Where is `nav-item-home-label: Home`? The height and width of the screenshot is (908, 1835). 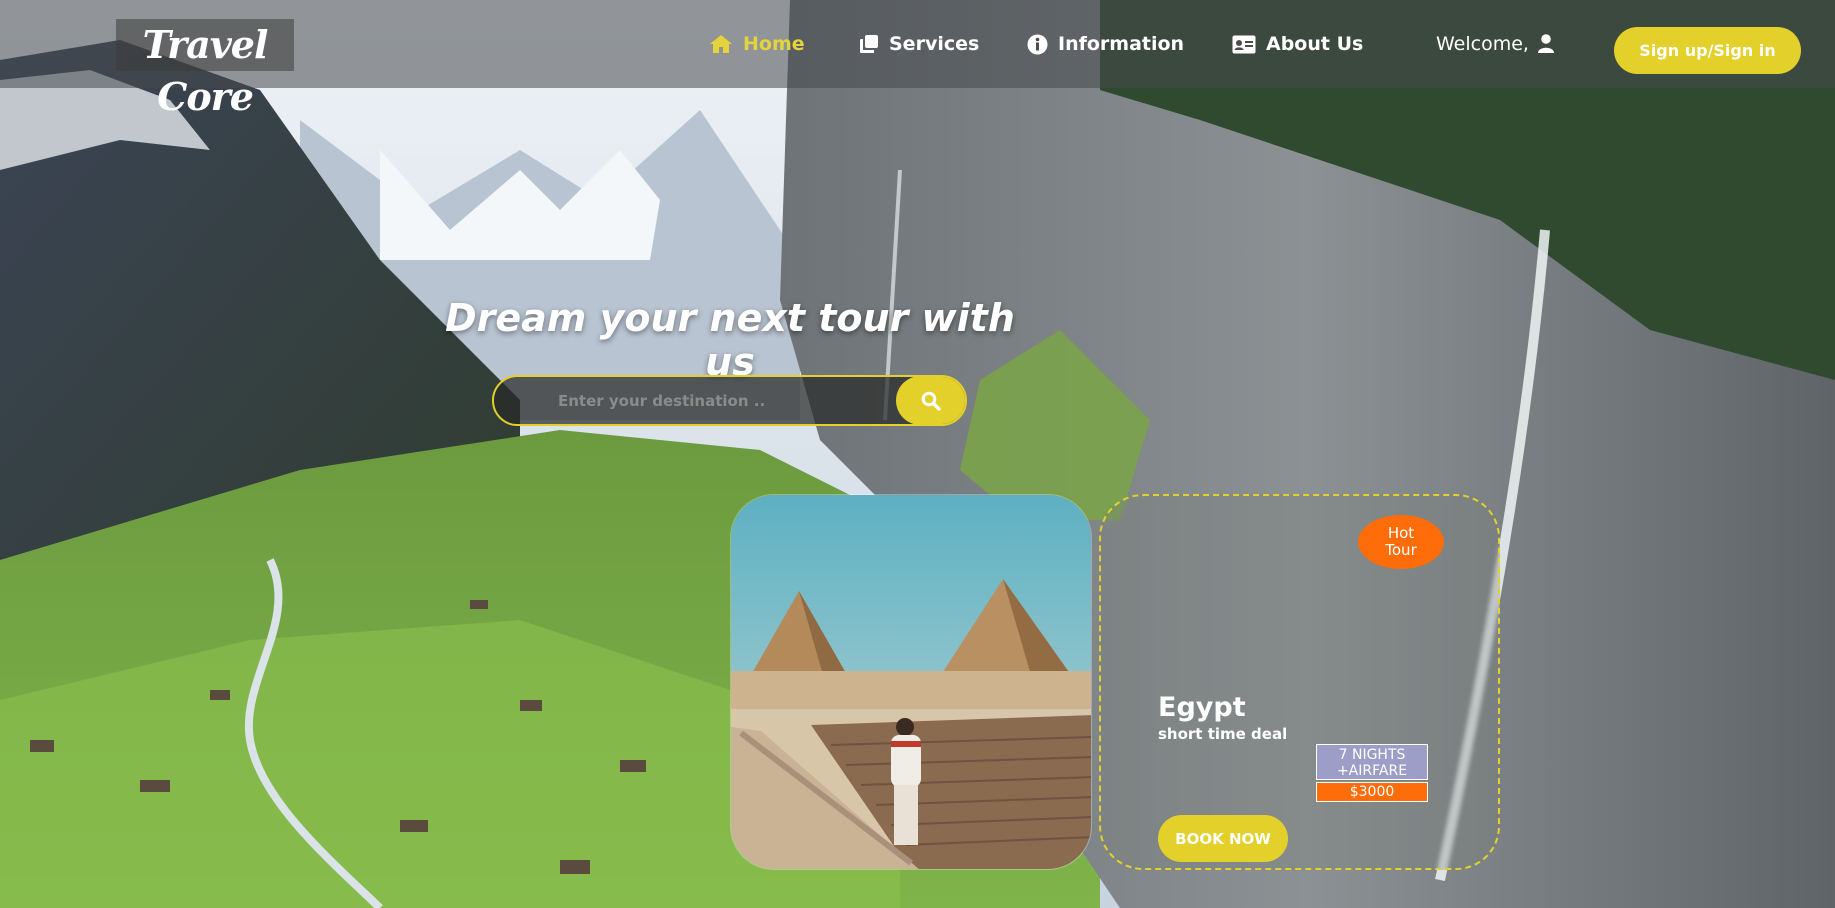 nav-item-home-label: Home is located at coordinates (774, 44).